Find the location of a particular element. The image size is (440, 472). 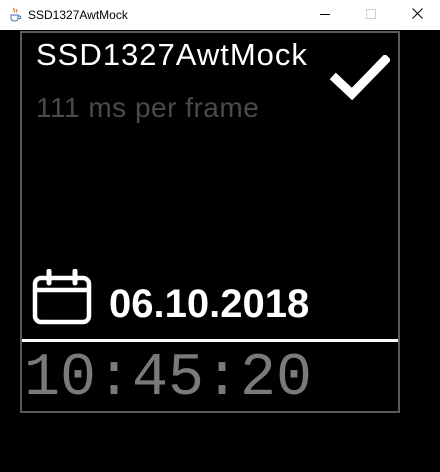

display-title: SSD1327AwtMock is located at coordinates (172, 54).